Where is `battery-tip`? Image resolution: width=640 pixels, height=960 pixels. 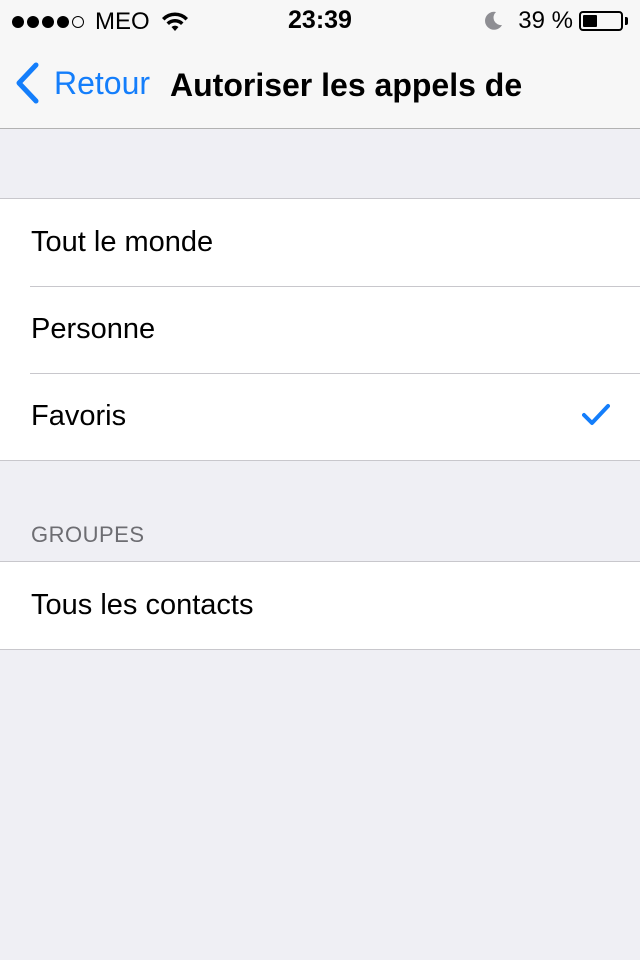
battery-tip is located at coordinates (626, 21).